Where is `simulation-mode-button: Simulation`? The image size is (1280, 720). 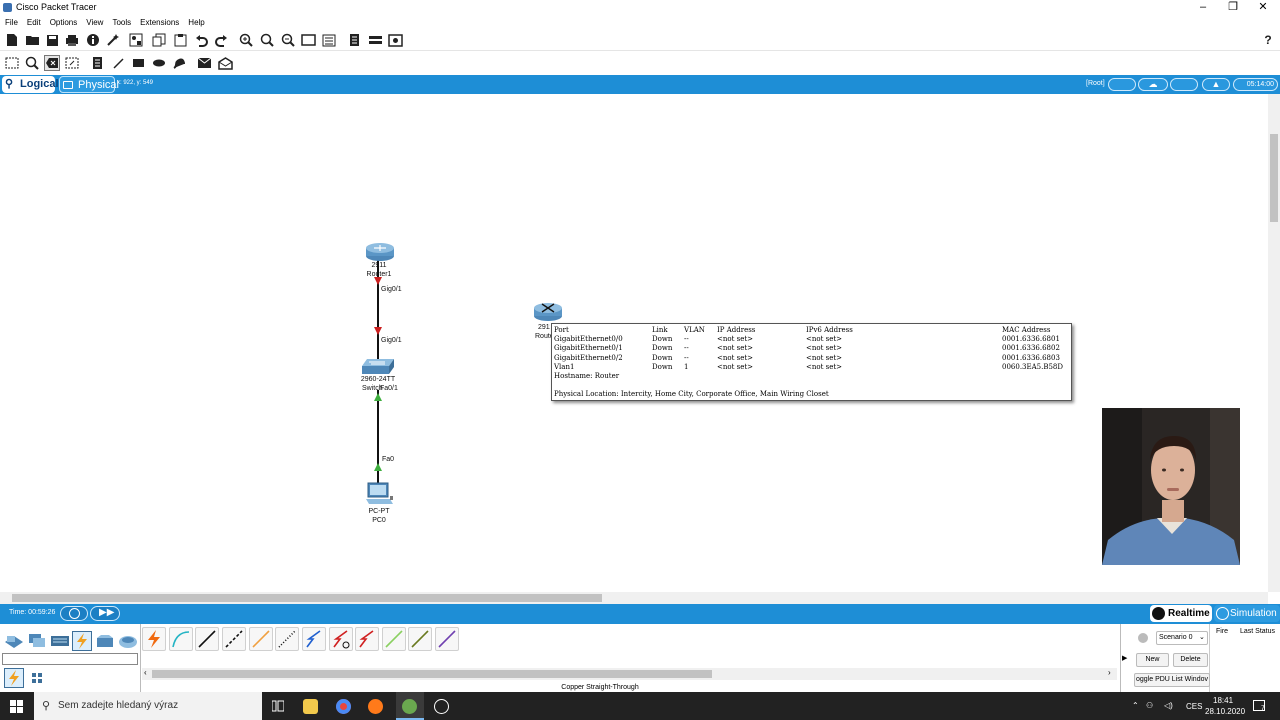
simulation-mode-button: Simulation is located at coordinates (1247, 613).